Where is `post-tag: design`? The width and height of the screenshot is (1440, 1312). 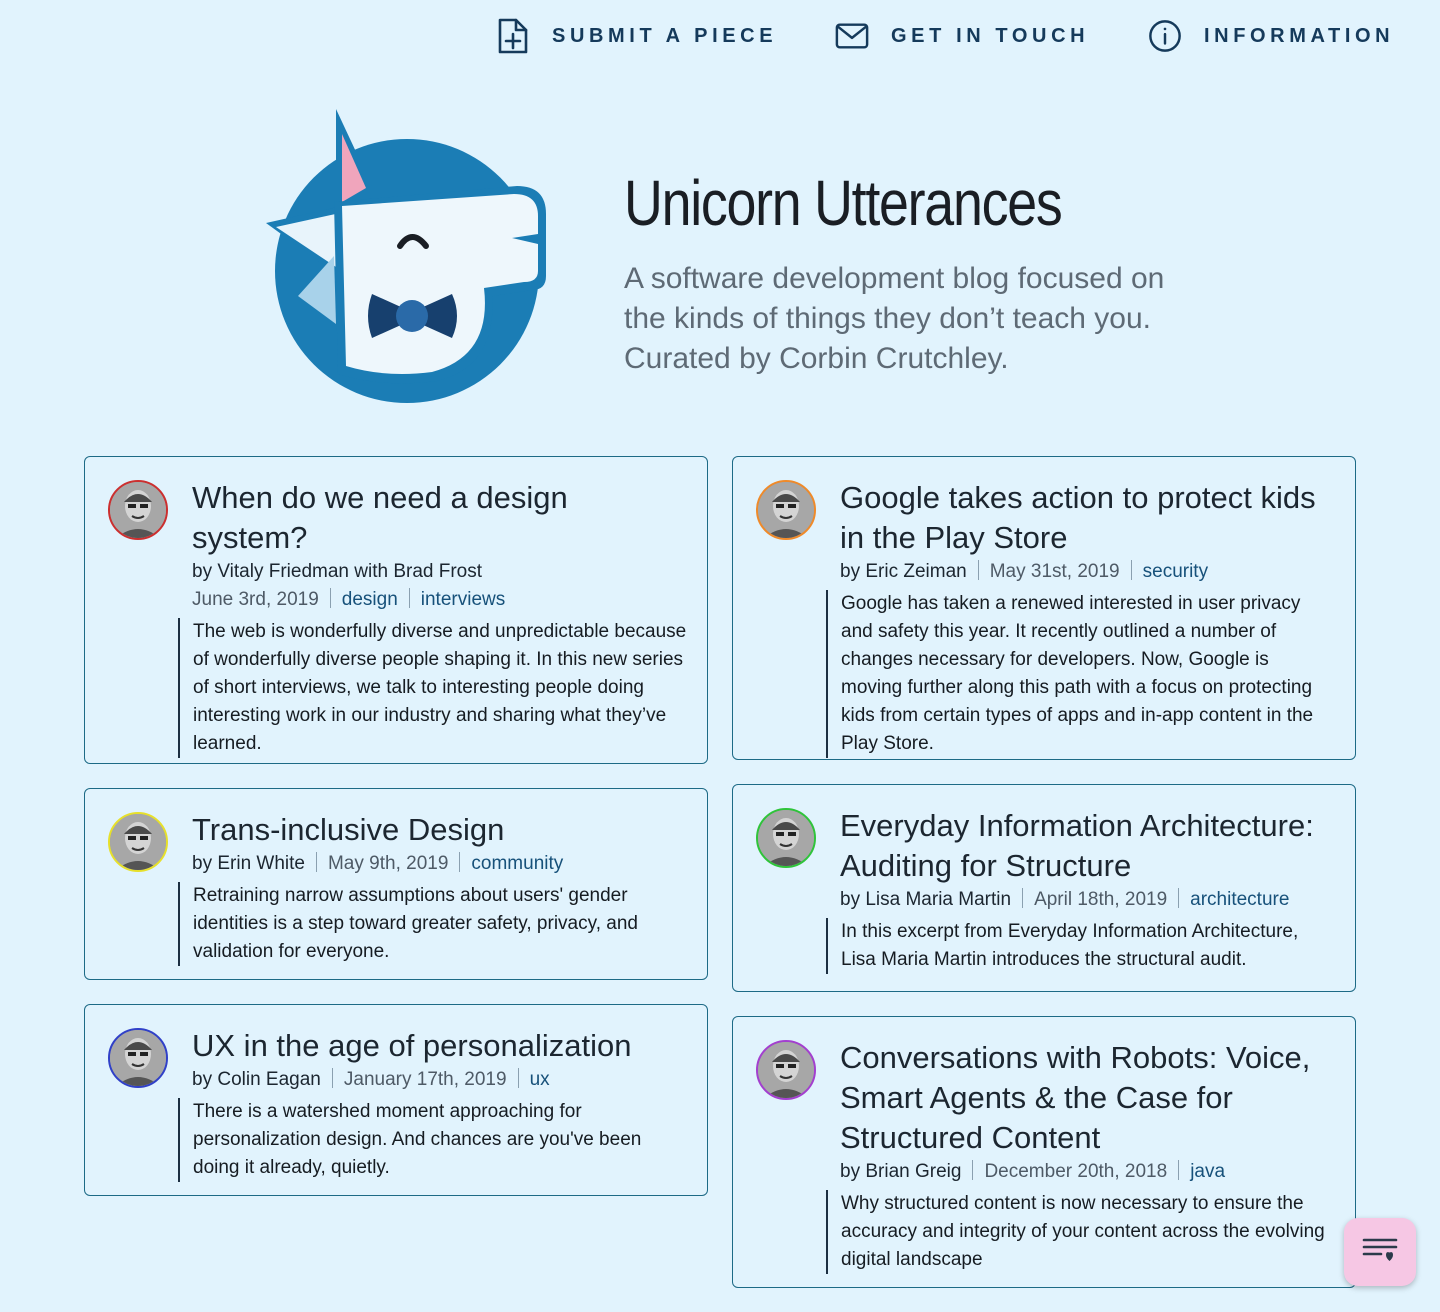 post-tag: design is located at coordinates (370, 599).